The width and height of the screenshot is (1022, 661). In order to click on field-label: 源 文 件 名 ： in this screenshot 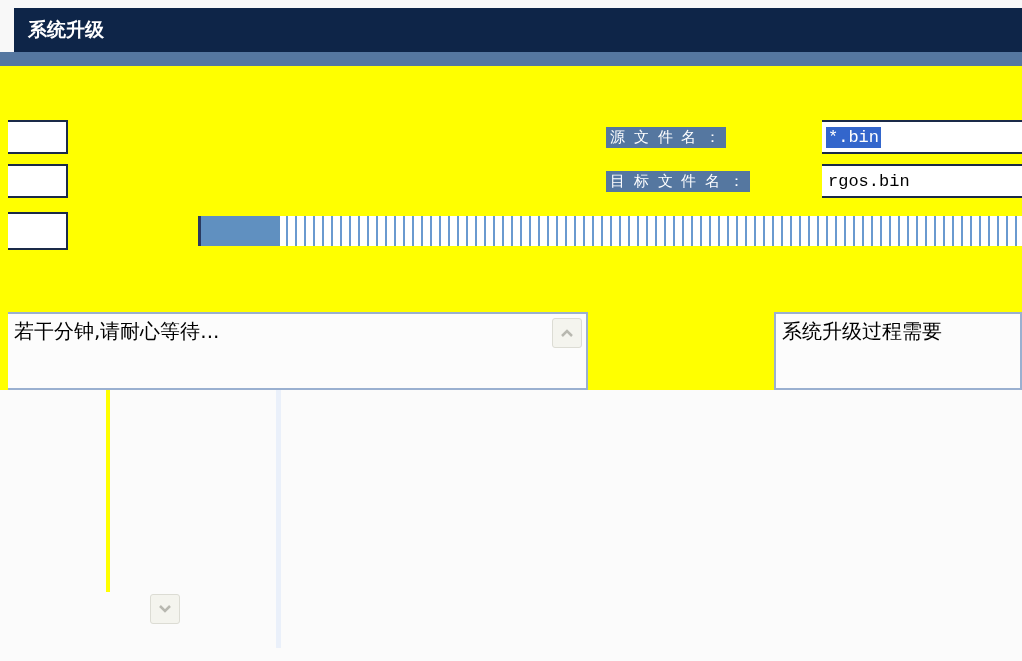, I will do `click(666, 137)`.